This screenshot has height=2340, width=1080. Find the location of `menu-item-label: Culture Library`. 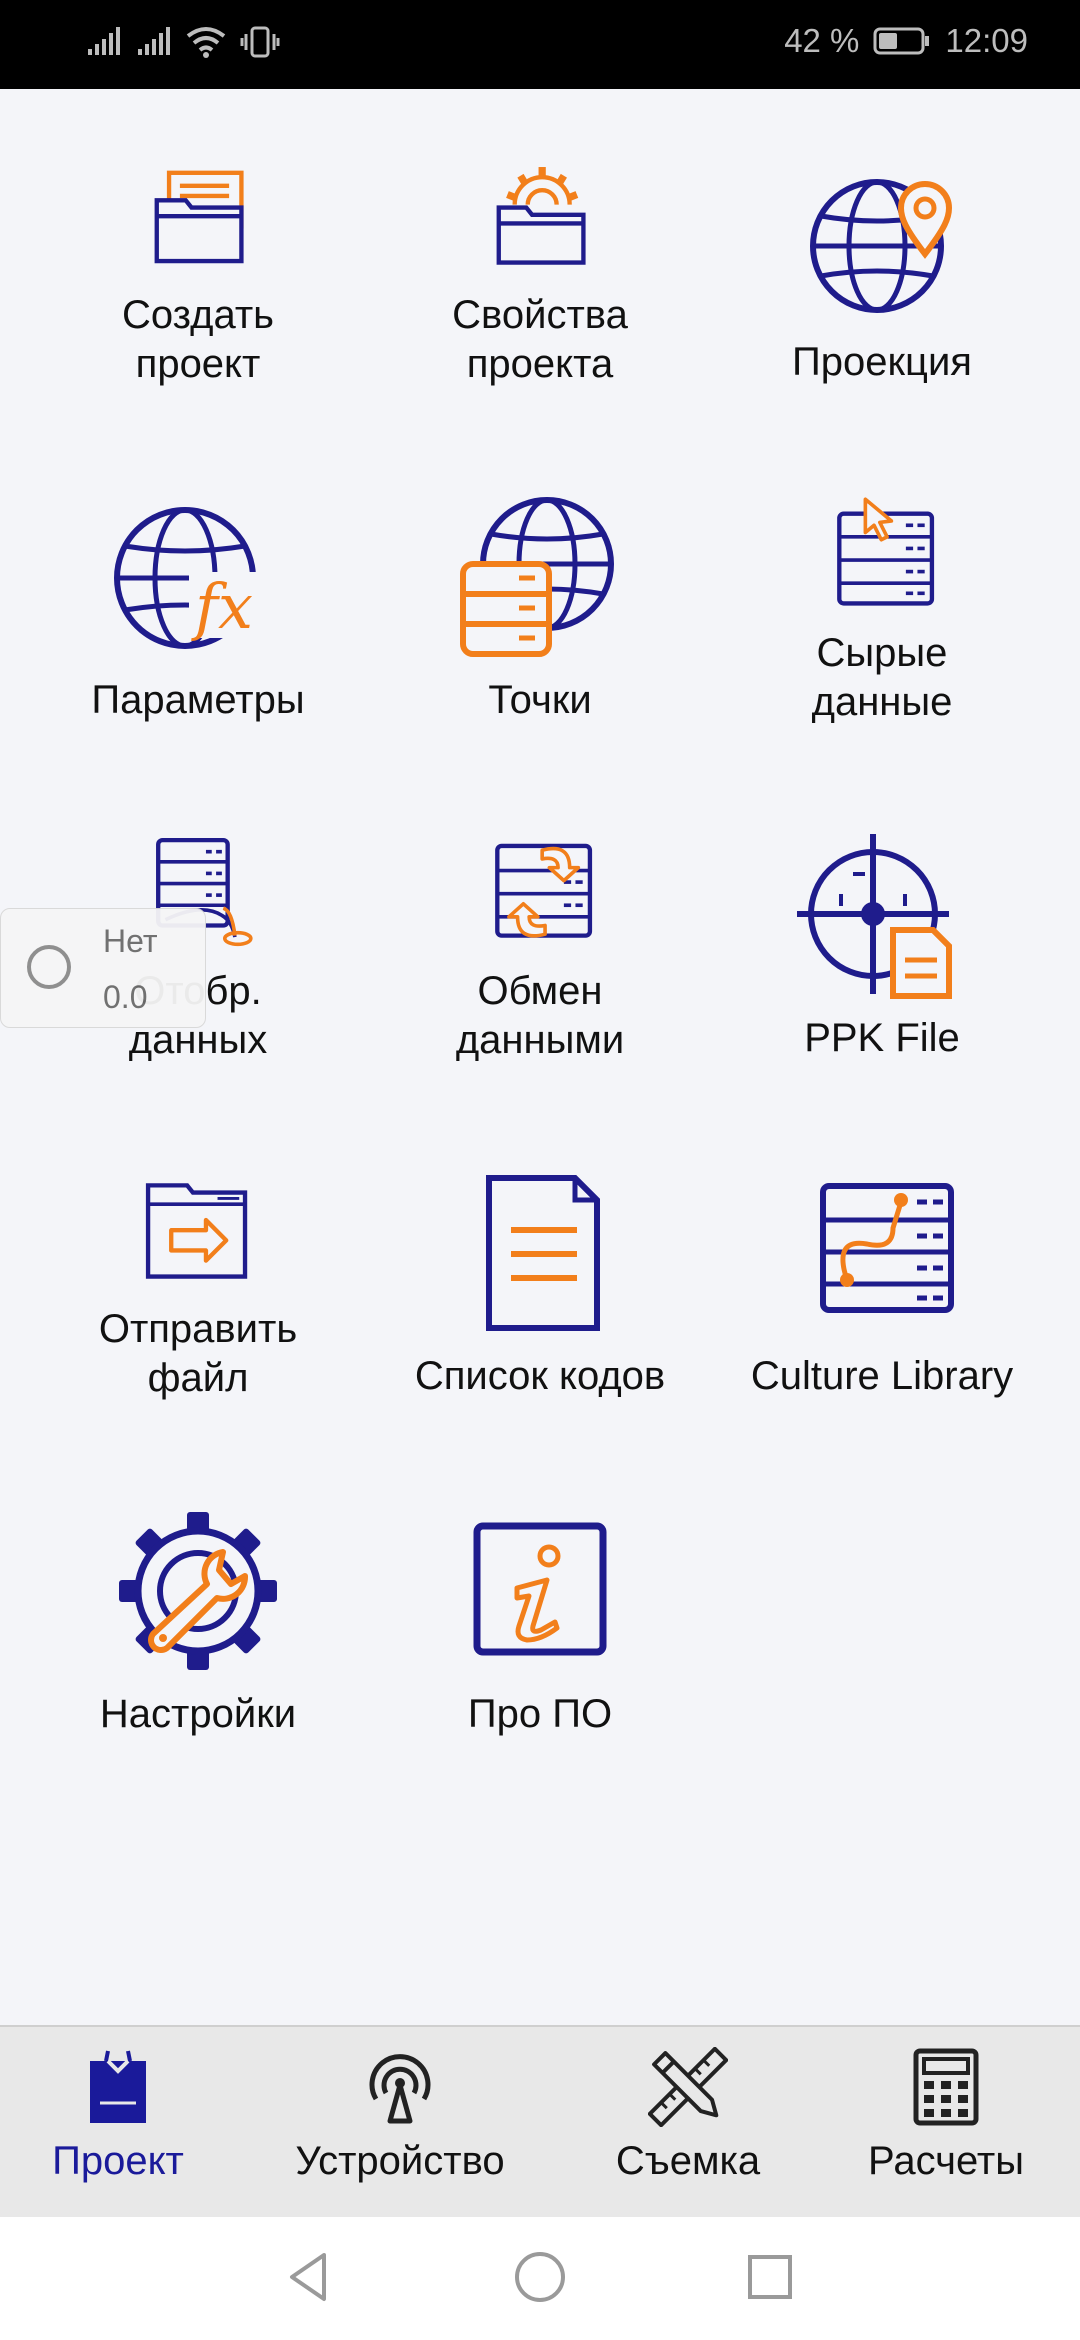

menu-item-label: Culture Library is located at coordinates (882, 1376).